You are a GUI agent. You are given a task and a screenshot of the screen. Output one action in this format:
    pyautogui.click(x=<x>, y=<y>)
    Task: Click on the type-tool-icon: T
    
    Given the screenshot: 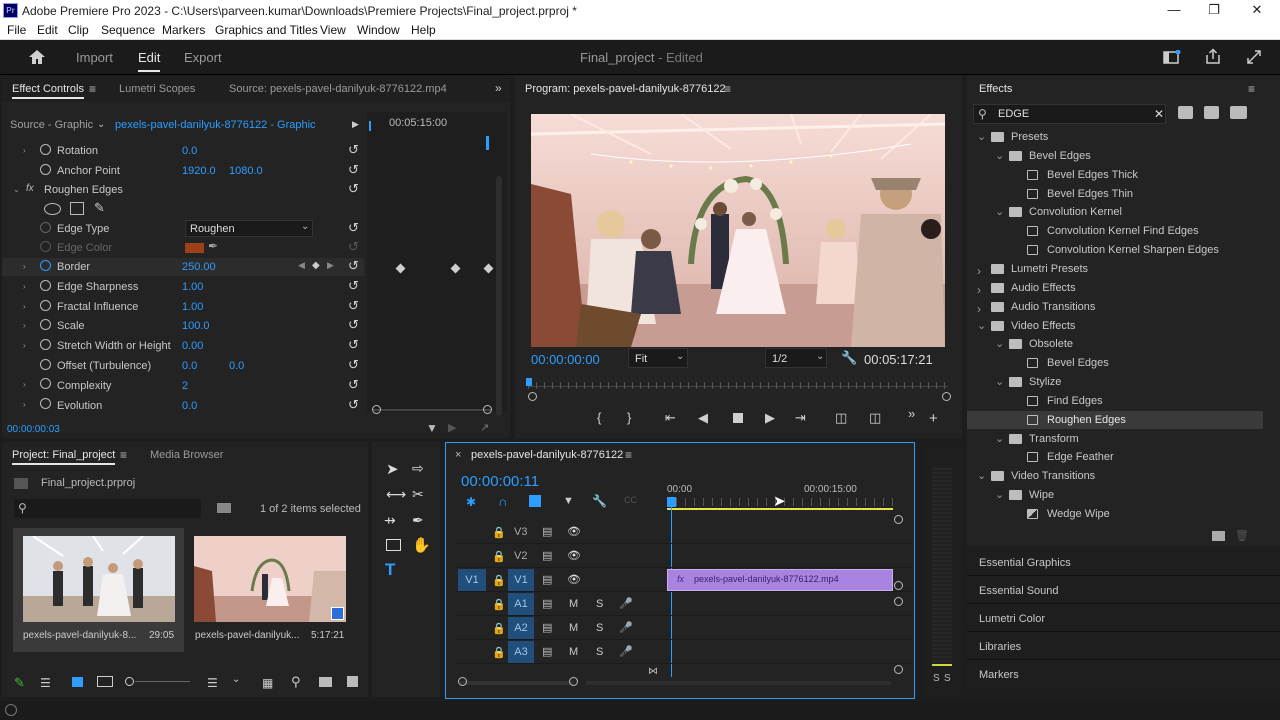 What is the action you would take?
    pyautogui.click(x=390, y=570)
    